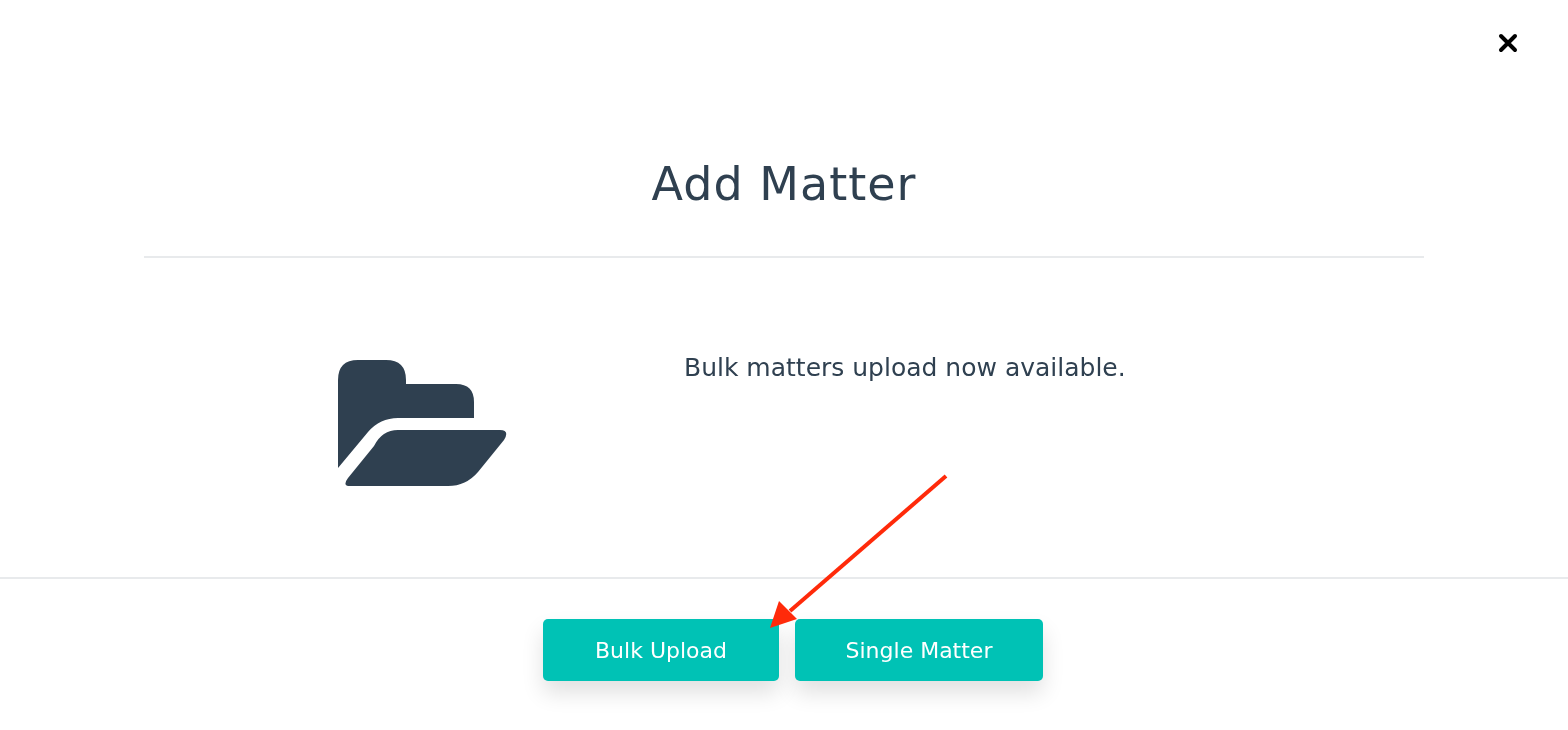 The image size is (1568, 730). Describe the element at coordinates (784, 184) in the screenshot. I see `dialog-title: Add Matter` at that location.